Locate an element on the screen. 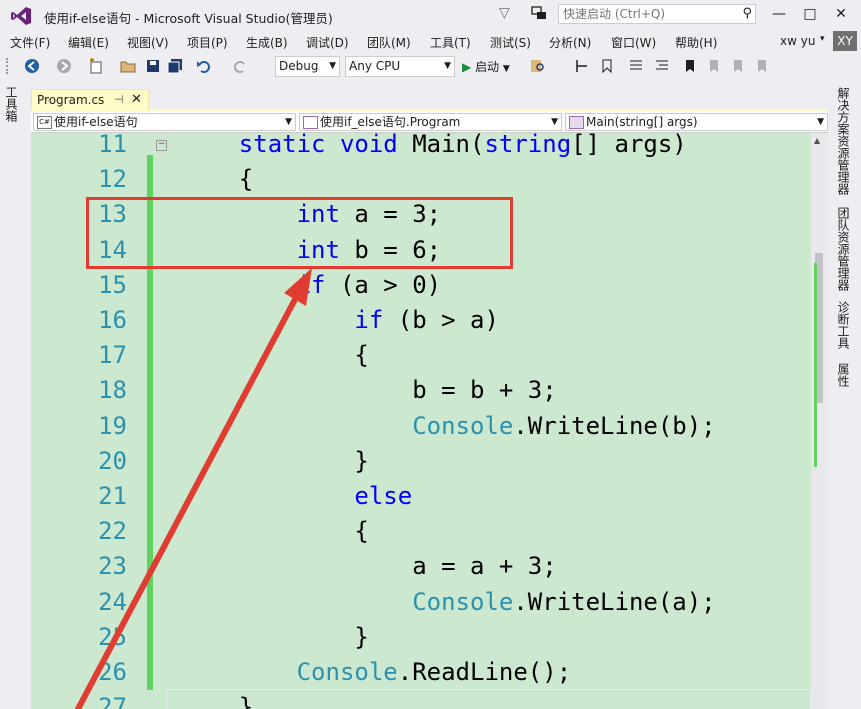 This screenshot has height=709, width=861. solution-configuration-select: Debug ▼ is located at coordinates (307, 66).